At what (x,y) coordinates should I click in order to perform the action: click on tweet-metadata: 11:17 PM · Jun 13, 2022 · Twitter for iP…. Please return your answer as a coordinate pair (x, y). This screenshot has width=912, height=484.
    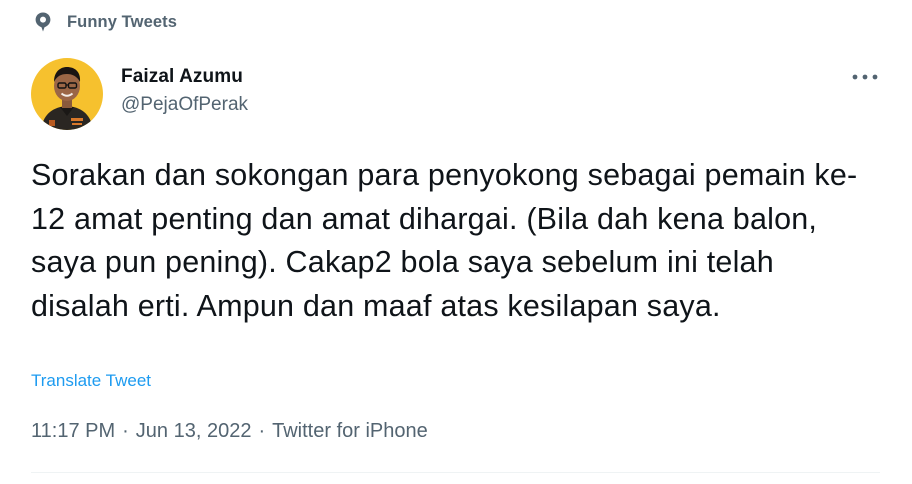
    Looking at the image, I should click on (229, 431).